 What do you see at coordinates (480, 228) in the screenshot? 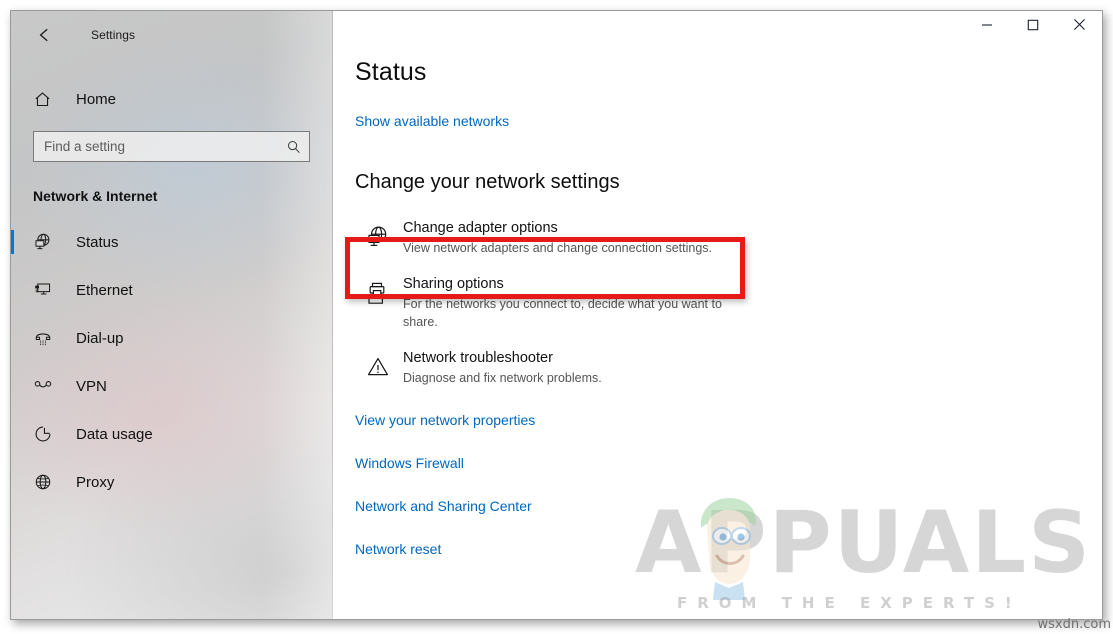
I see `entry-title: Change adapter options` at bounding box center [480, 228].